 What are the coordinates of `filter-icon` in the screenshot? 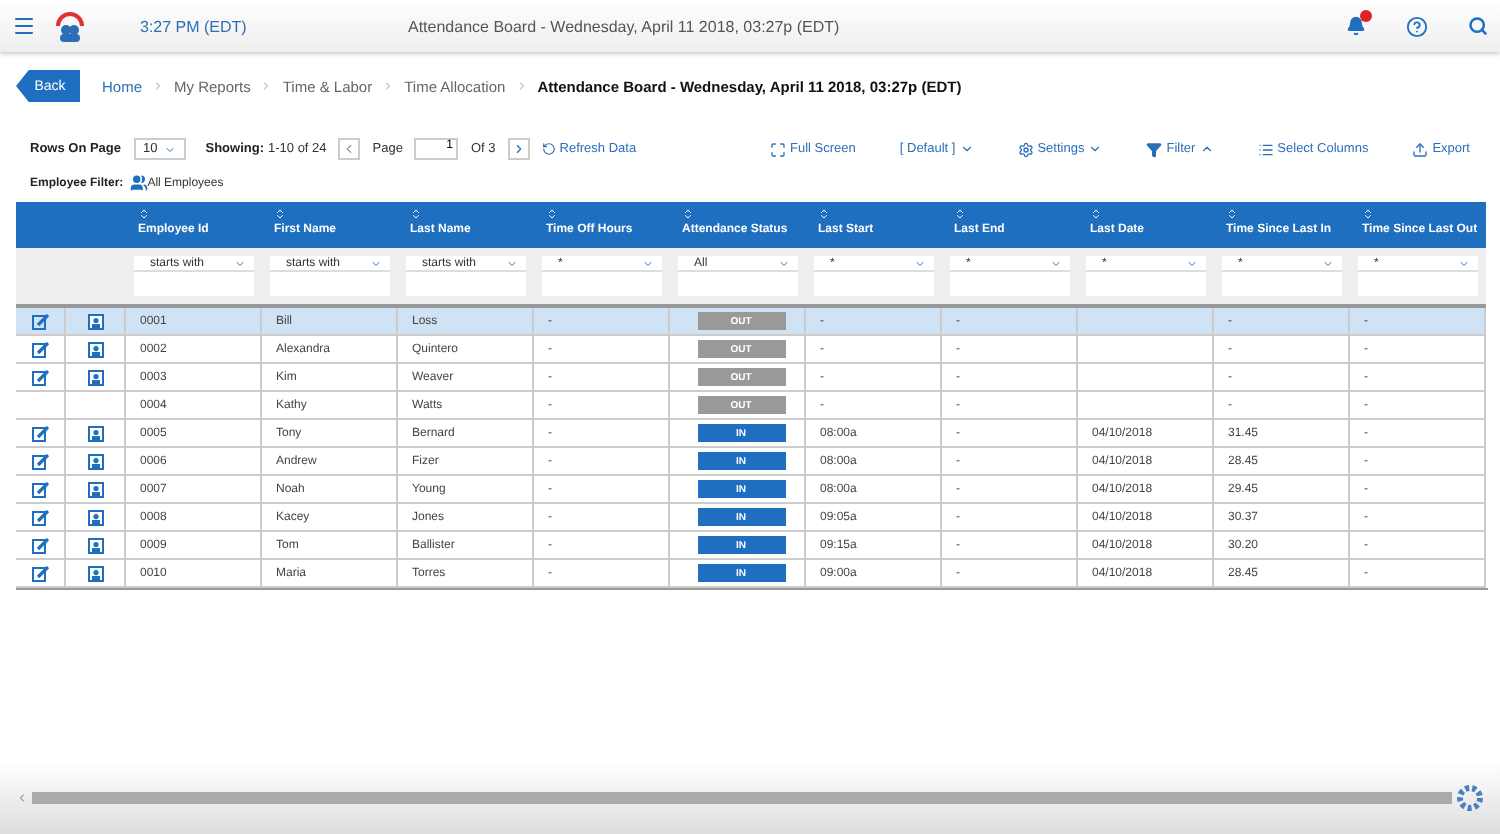 It's located at (1154, 149).